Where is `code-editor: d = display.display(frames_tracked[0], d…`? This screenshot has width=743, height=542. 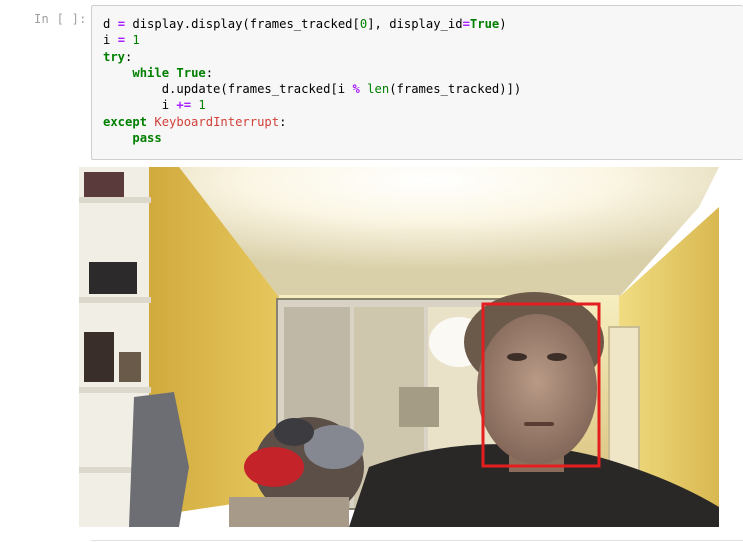 code-editor: d = display.display(frames_tracked[0], d… is located at coordinates (312, 81).